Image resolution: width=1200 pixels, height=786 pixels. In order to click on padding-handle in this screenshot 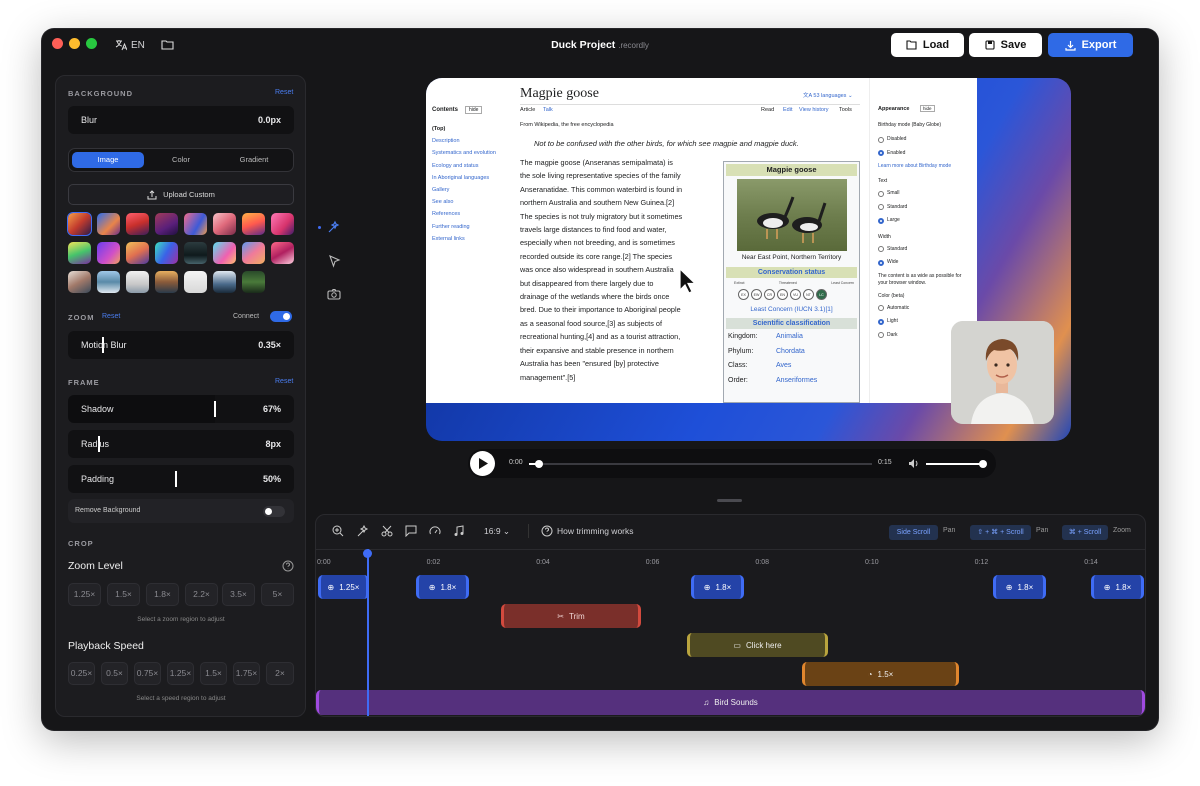, I will do `click(176, 479)`.